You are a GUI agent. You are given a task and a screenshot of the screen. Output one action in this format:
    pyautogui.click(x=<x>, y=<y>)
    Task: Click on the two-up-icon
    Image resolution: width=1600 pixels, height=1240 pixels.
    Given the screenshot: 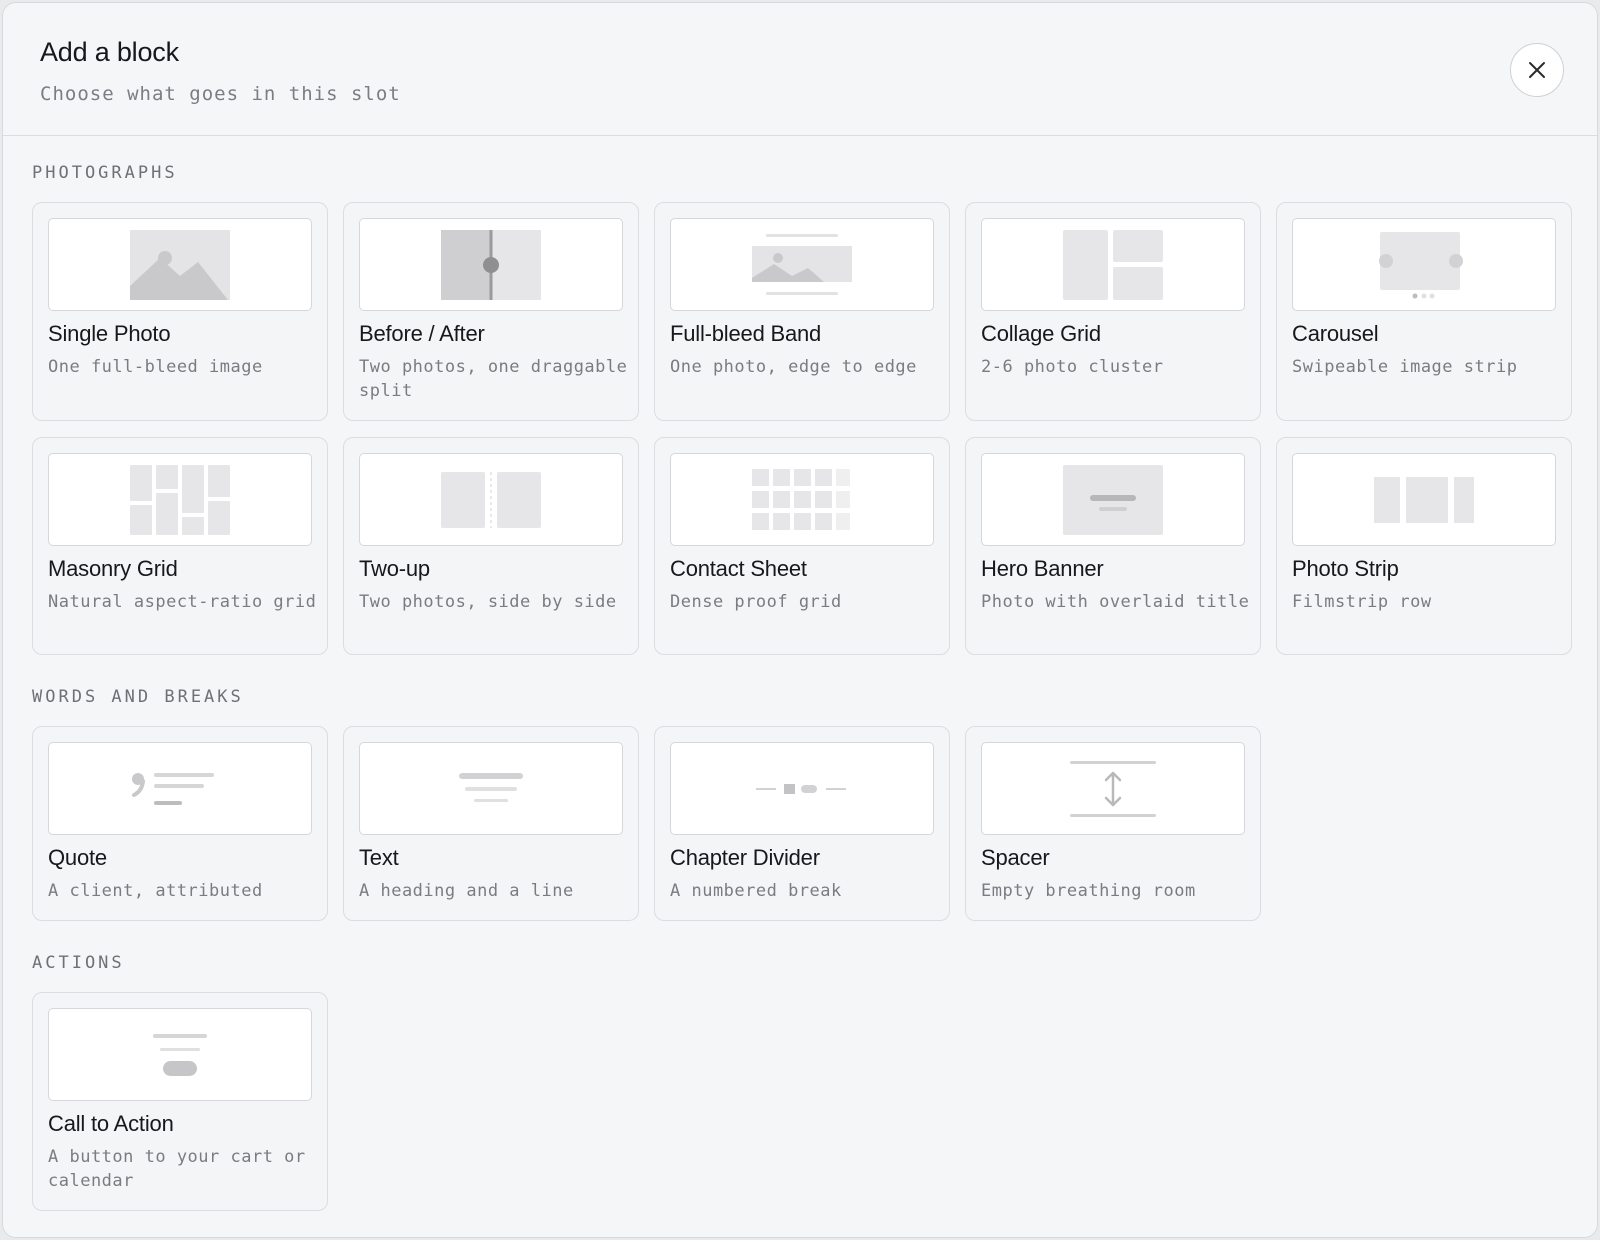 What is the action you would take?
    pyautogui.click(x=491, y=499)
    